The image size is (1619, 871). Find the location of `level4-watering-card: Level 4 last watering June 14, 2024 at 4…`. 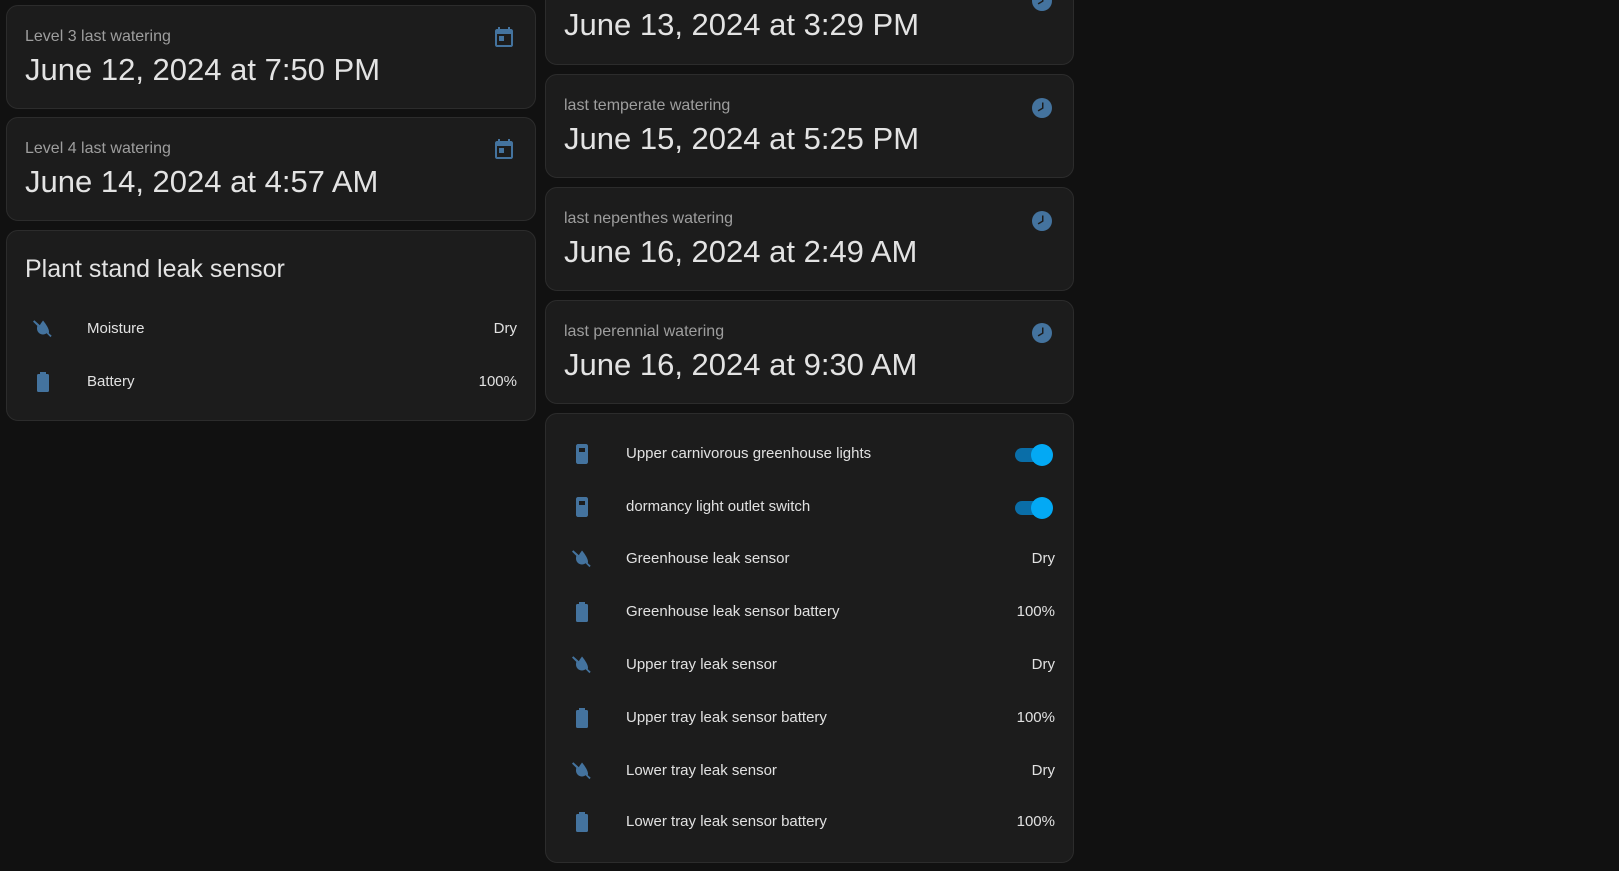

level4-watering-card: Level 4 last watering June 14, 2024 at 4… is located at coordinates (271, 169).